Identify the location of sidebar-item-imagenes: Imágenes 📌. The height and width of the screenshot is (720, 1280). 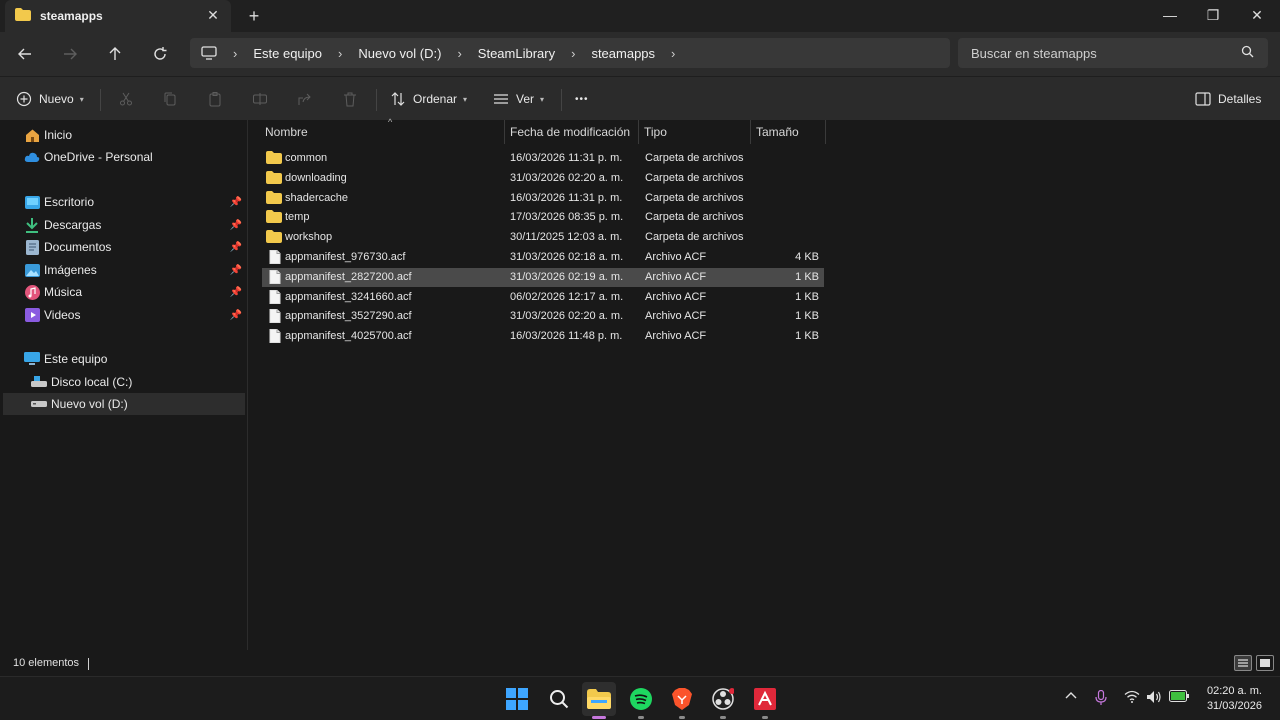
(123, 270).